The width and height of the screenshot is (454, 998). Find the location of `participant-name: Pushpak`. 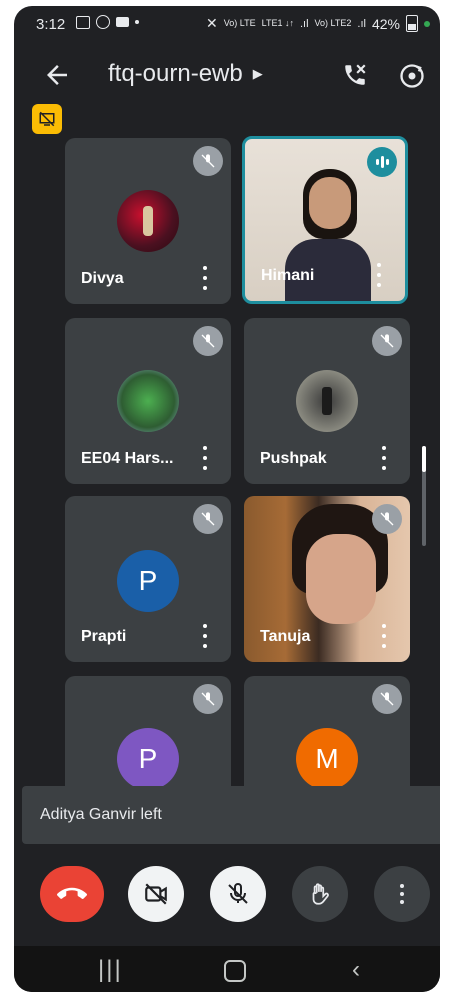

participant-name: Pushpak is located at coordinates (293, 458).